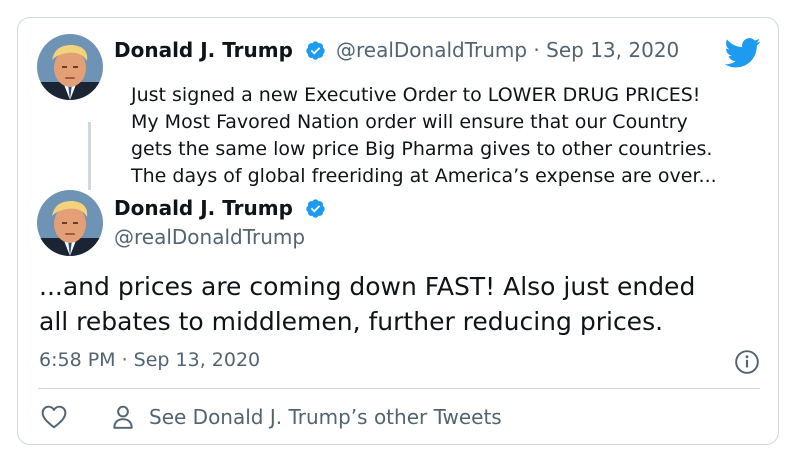  I want to click on twitter-bird-icon, so click(743, 53).